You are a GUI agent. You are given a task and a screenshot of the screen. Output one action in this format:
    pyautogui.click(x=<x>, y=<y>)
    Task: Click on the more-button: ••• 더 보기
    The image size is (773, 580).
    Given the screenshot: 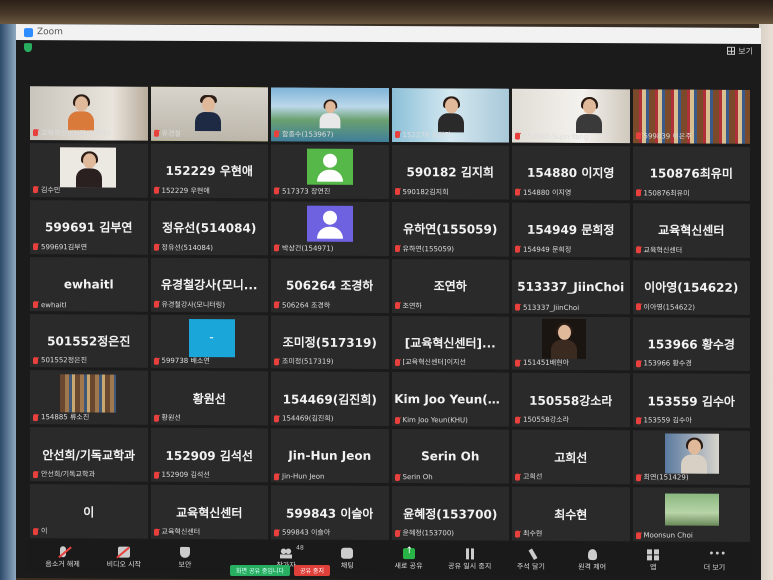 What is the action you would take?
    pyautogui.click(x=714, y=561)
    